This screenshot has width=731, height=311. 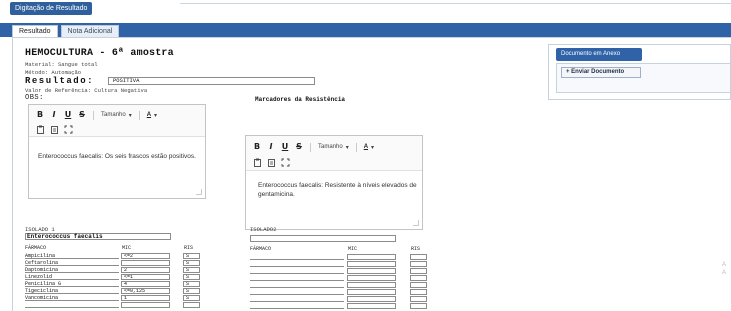 I want to click on tab-nota-adicional: Nota Adicional, so click(x=90, y=31).